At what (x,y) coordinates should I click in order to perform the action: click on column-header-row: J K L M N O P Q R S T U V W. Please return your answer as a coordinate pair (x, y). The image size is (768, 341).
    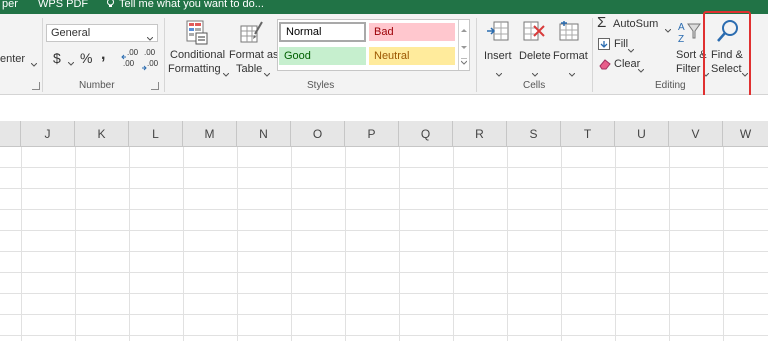
    Looking at the image, I should click on (384, 134).